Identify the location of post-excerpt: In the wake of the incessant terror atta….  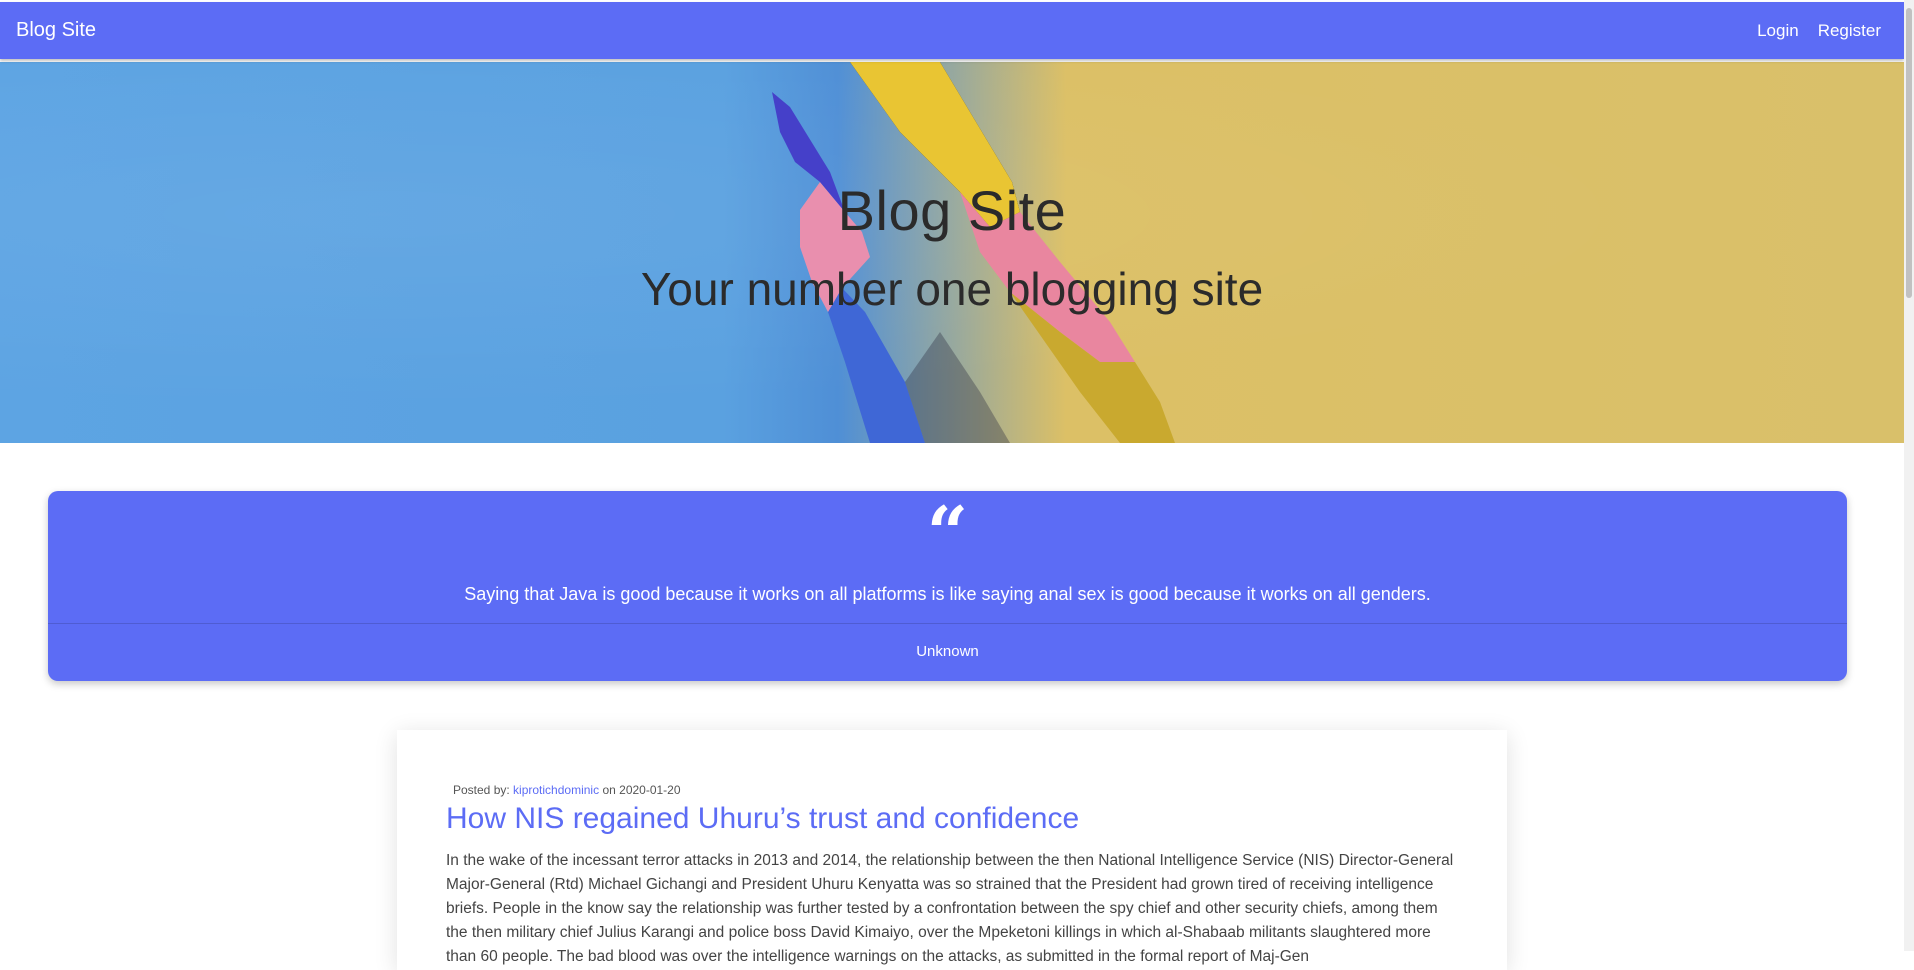
(950, 908).